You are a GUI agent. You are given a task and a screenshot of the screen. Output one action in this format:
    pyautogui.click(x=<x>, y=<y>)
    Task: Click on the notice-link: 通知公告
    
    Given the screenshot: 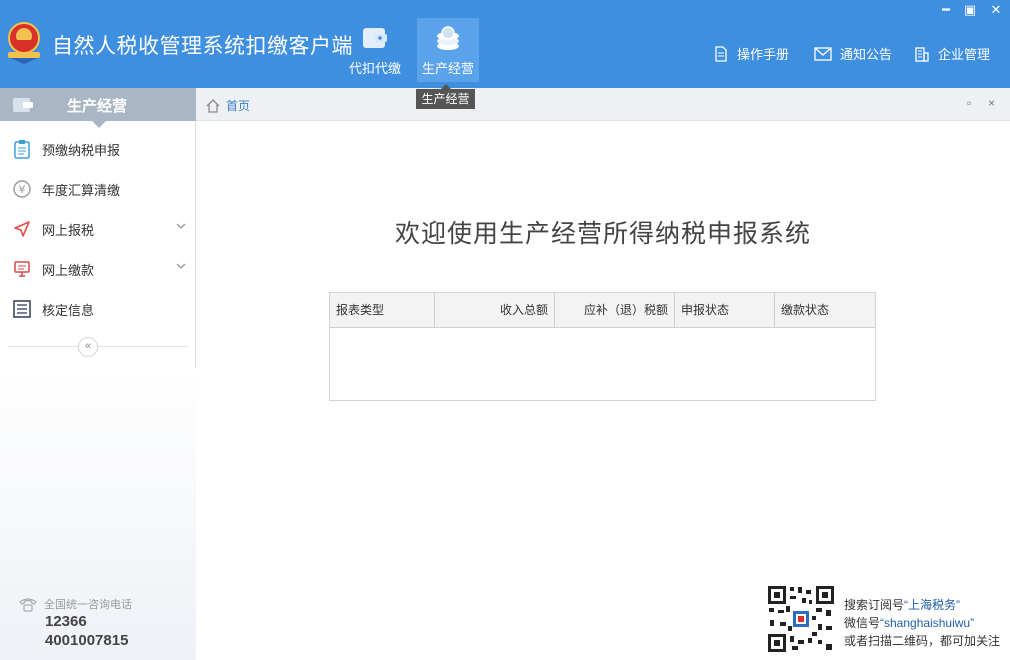 What is the action you would take?
    pyautogui.click(x=853, y=53)
    